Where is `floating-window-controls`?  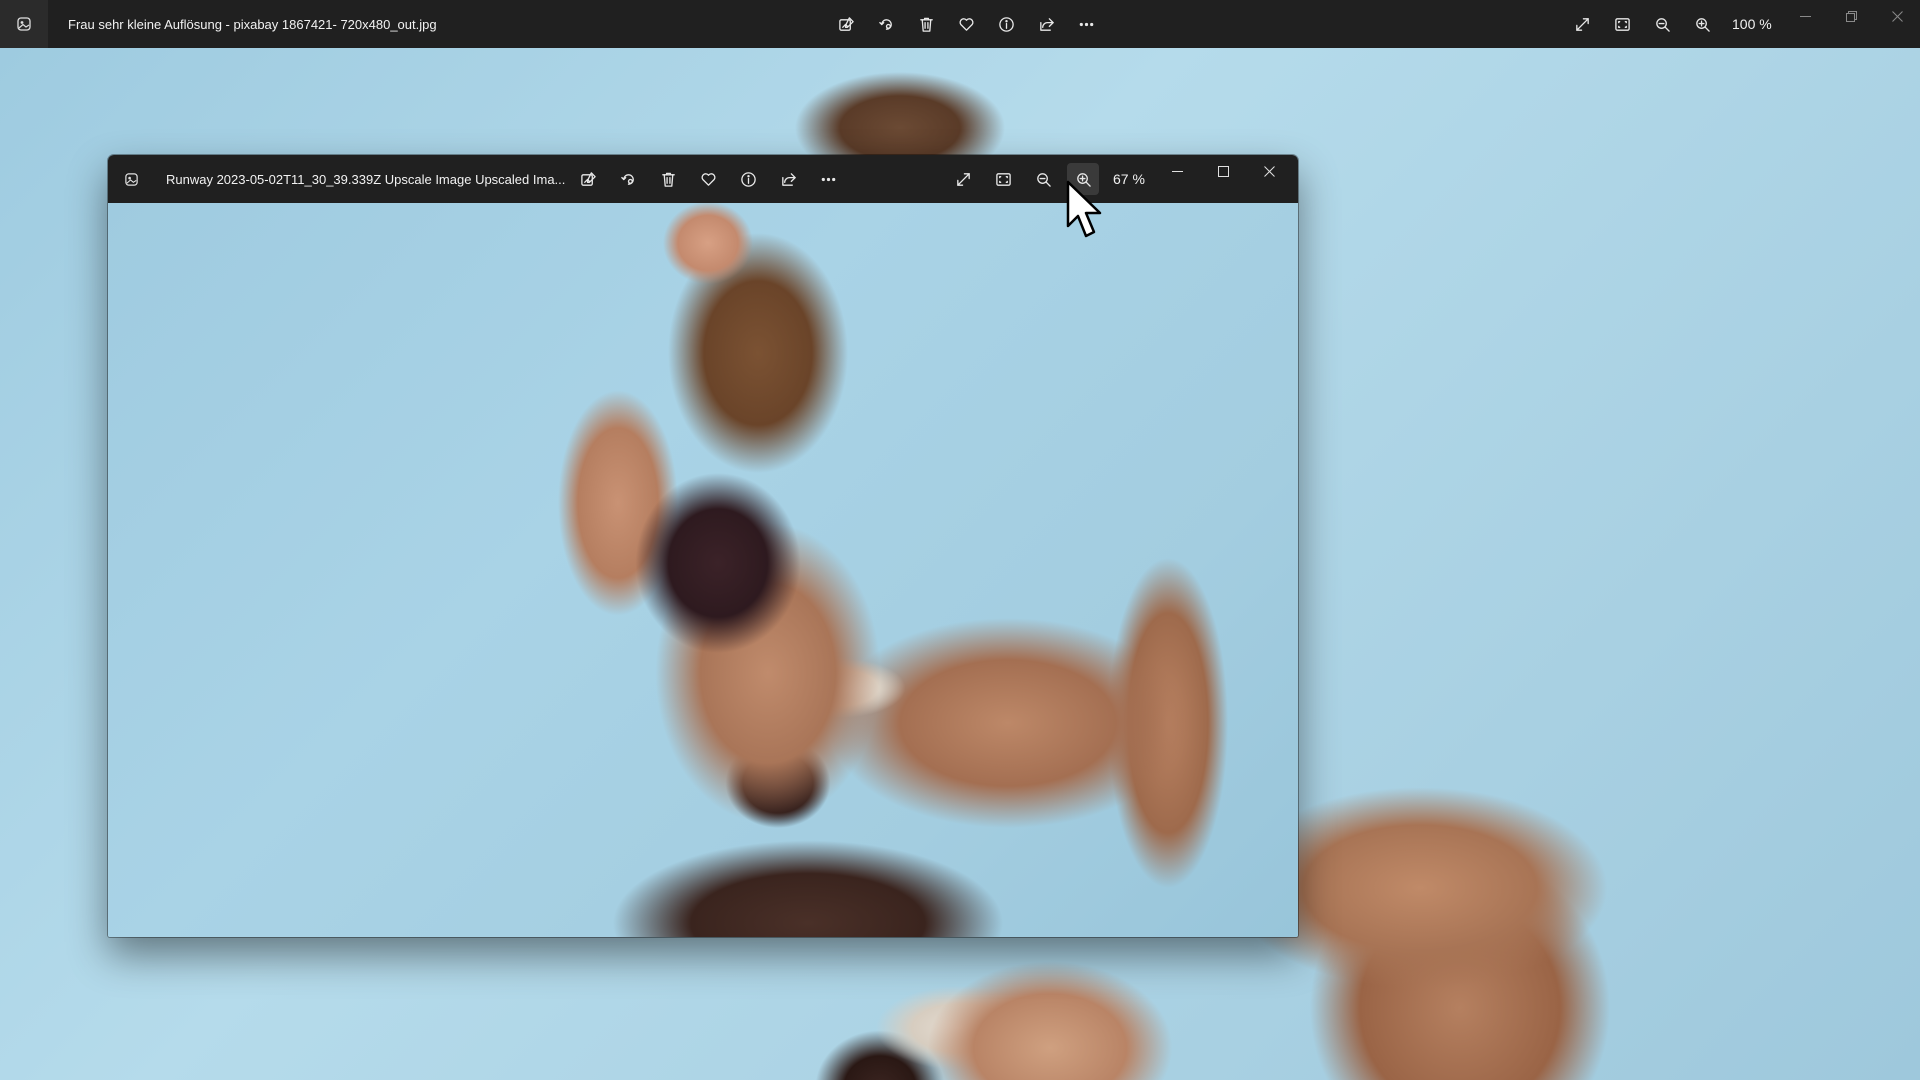
floating-window-controls is located at coordinates (1223, 171).